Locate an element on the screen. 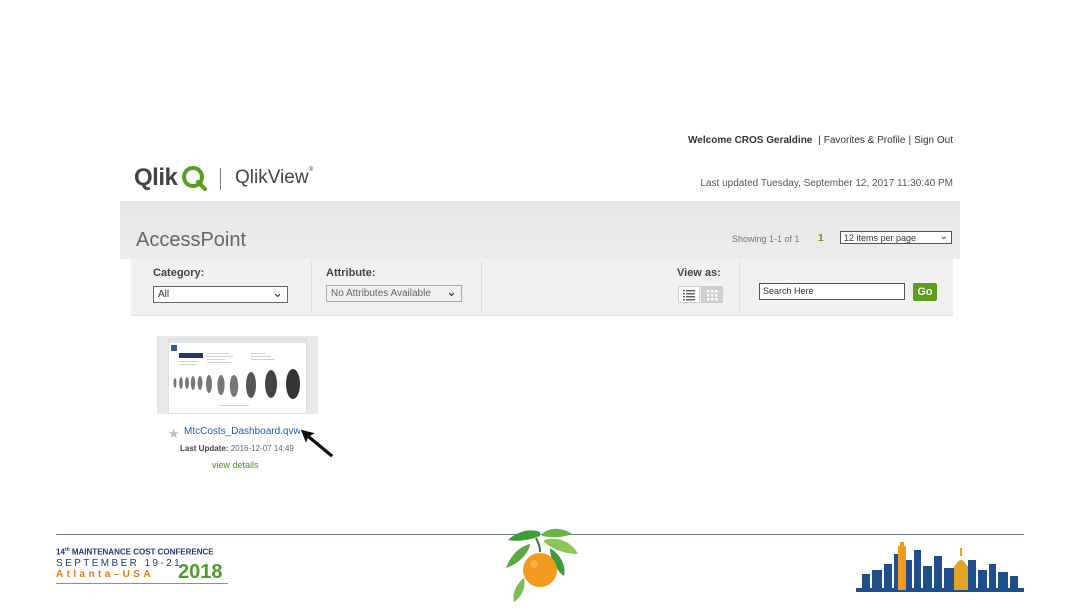 The image size is (1080, 608). category-select: All ⌄ is located at coordinates (220, 294).